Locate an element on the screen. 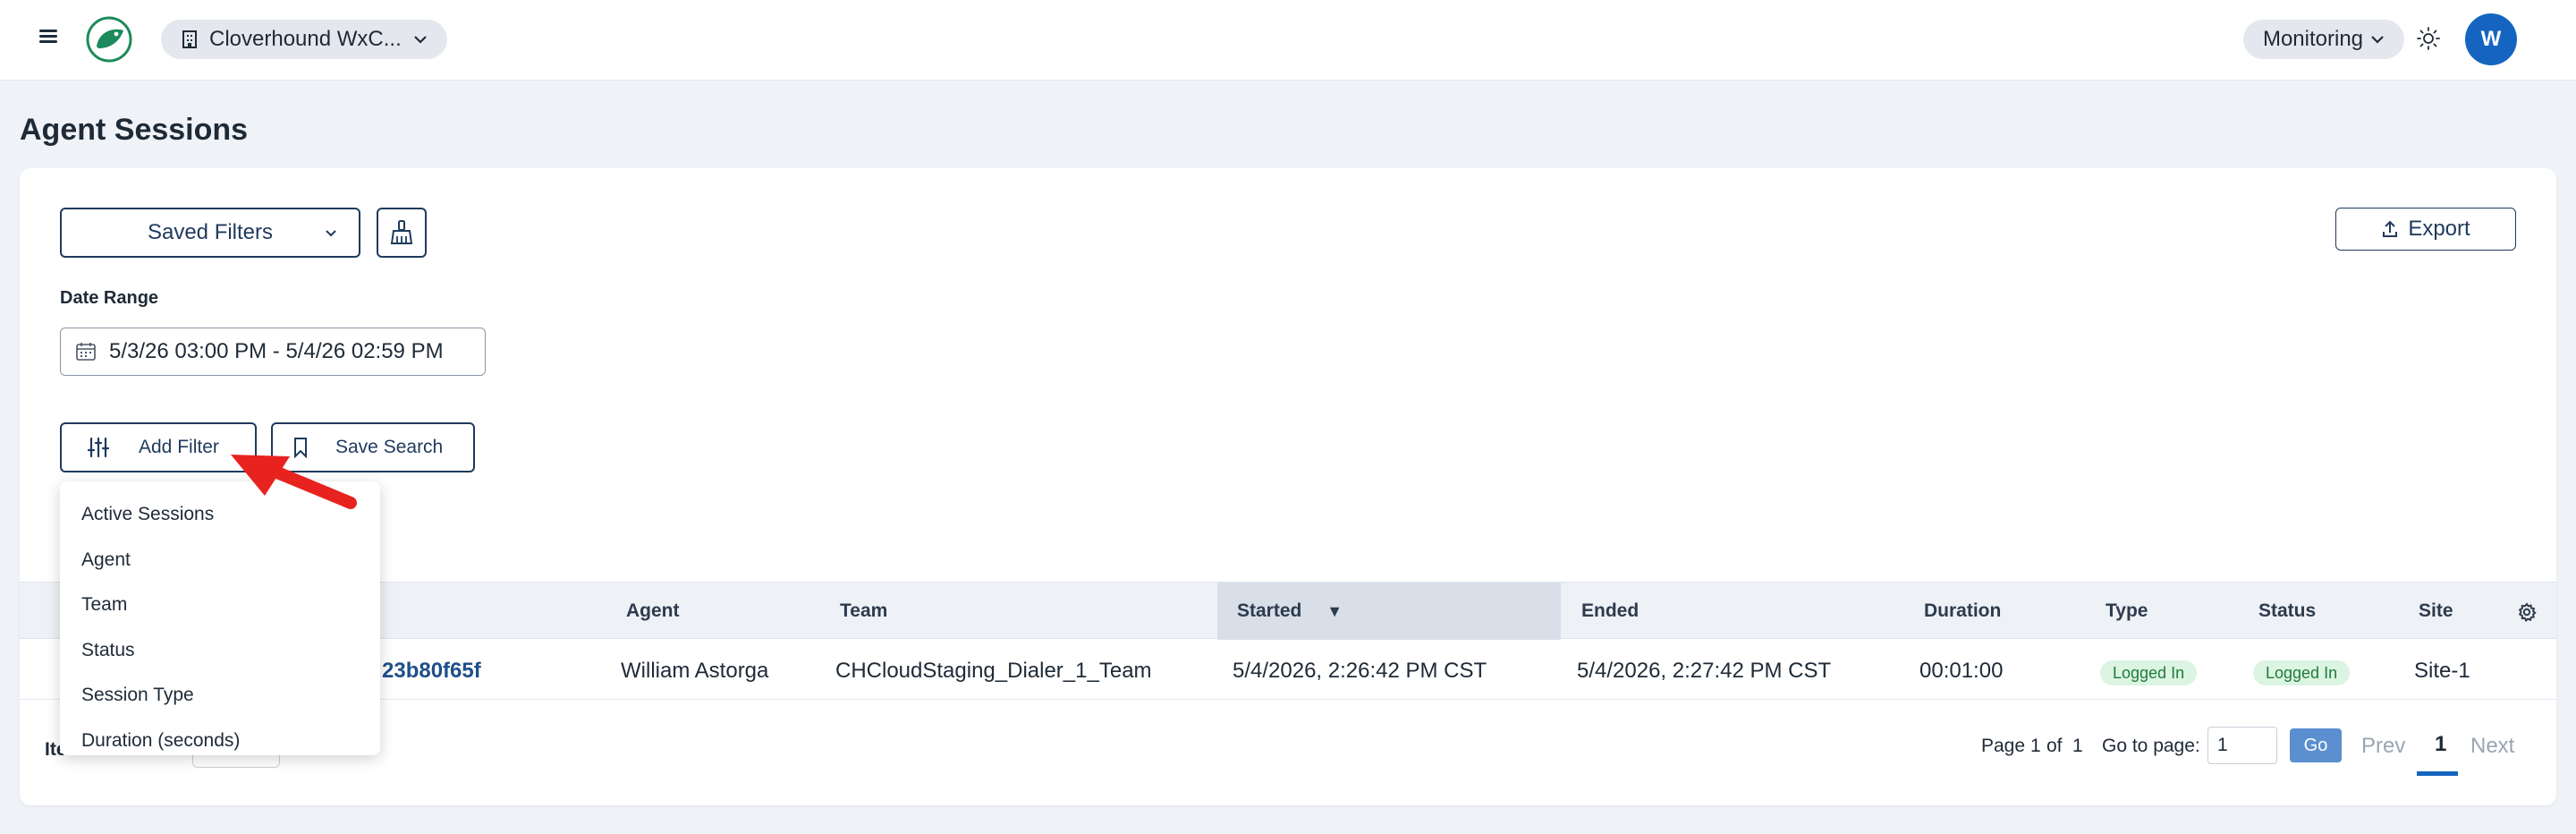 This screenshot has height=834, width=2576. cell-site: Site-1 is located at coordinates (2442, 671).